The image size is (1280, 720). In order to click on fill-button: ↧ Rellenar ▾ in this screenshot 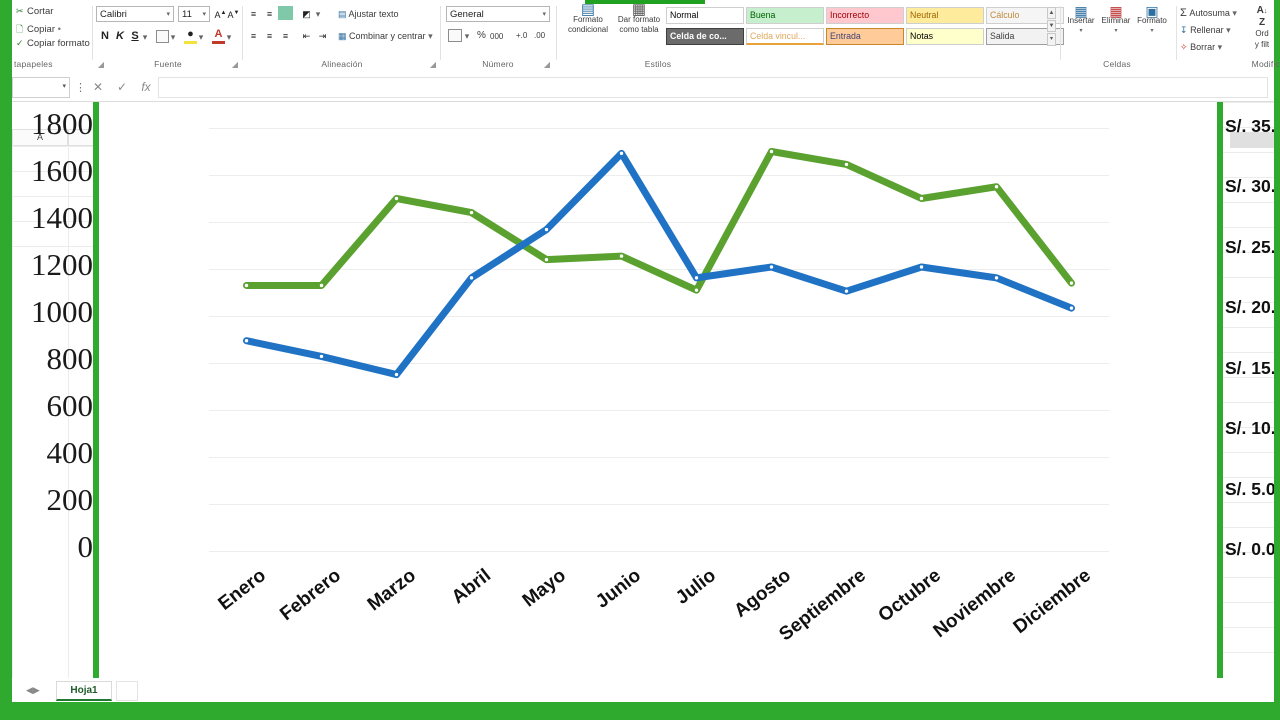, I will do `click(1205, 30)`.